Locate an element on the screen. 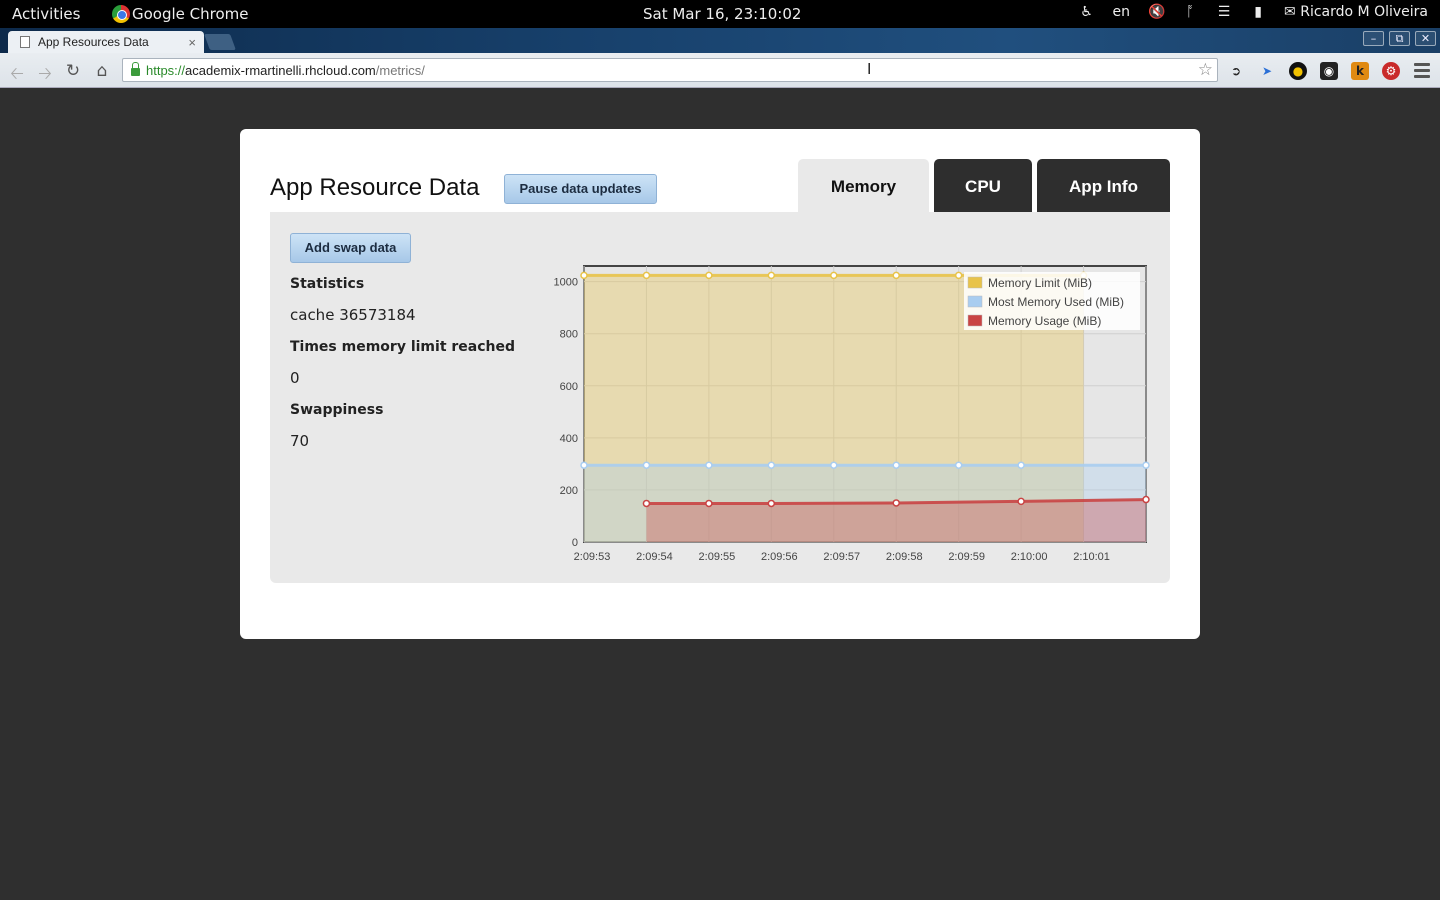 This screenshot has height=900, width=1440. tab-app-info: App Info is located at coordinates (1103, 185).